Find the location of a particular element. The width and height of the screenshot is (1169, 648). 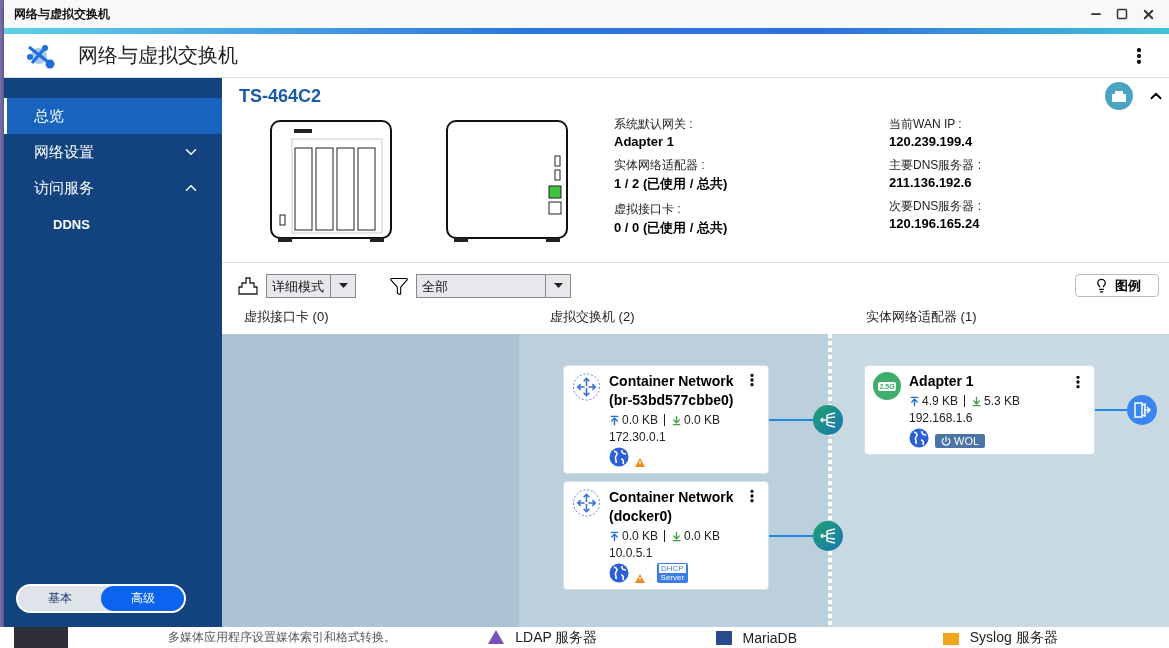

switch-name: Container Network (br-53bd577cbbe0) is located at coordinates (672, 391).